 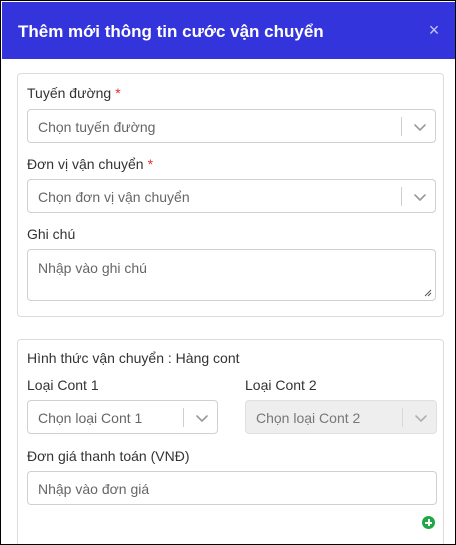 What do you see at coordinates (231, 275) in the screenshot?
I see `note-textarea: Nhập vào ghi chú` at bounding box center [231, 275].